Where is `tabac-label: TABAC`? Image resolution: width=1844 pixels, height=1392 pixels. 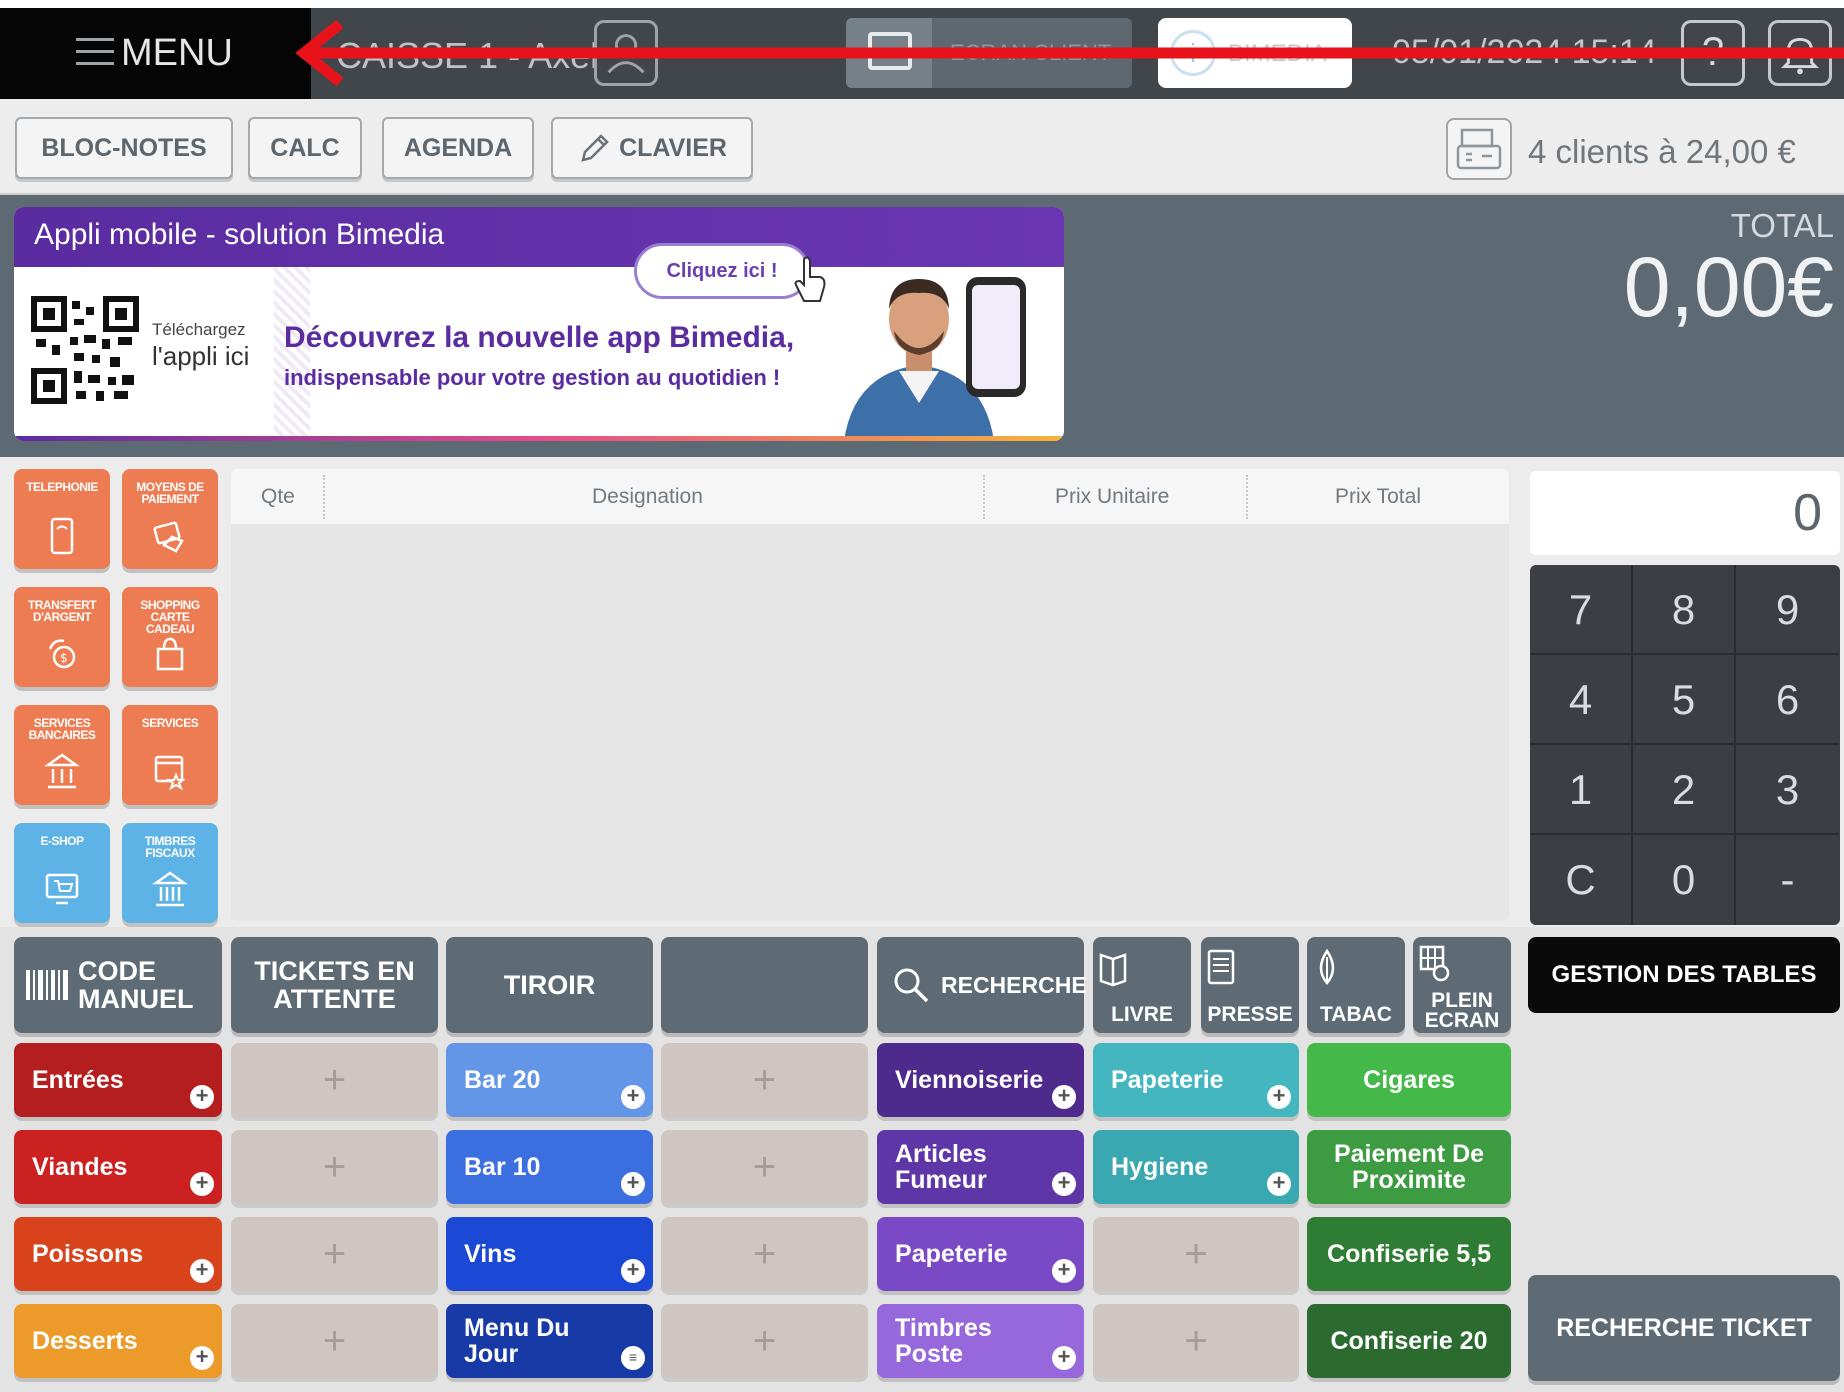
tabac-label: TABAC is located at coordinates (1356, 1014).